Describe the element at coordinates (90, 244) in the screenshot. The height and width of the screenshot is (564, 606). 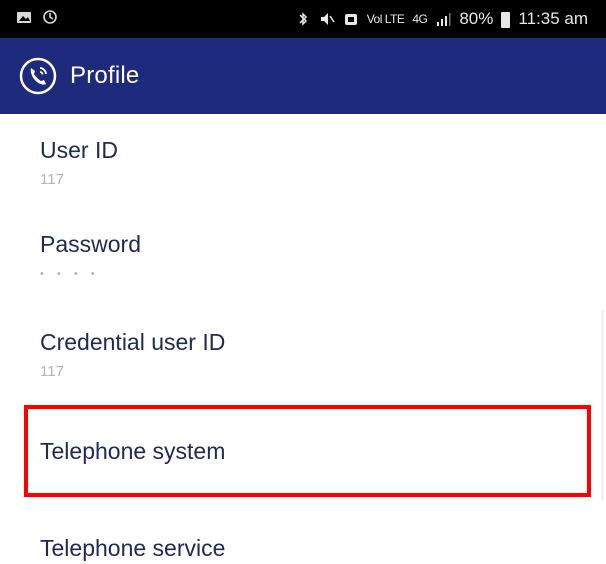
I see `pref-title: Password` at that location.